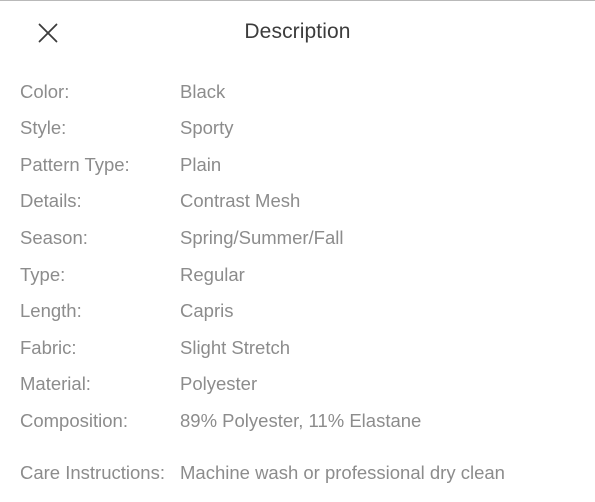  I want to click on spec-row-composition: Composition: 89% Polyester, 11% Elastane, so click(297, 424).